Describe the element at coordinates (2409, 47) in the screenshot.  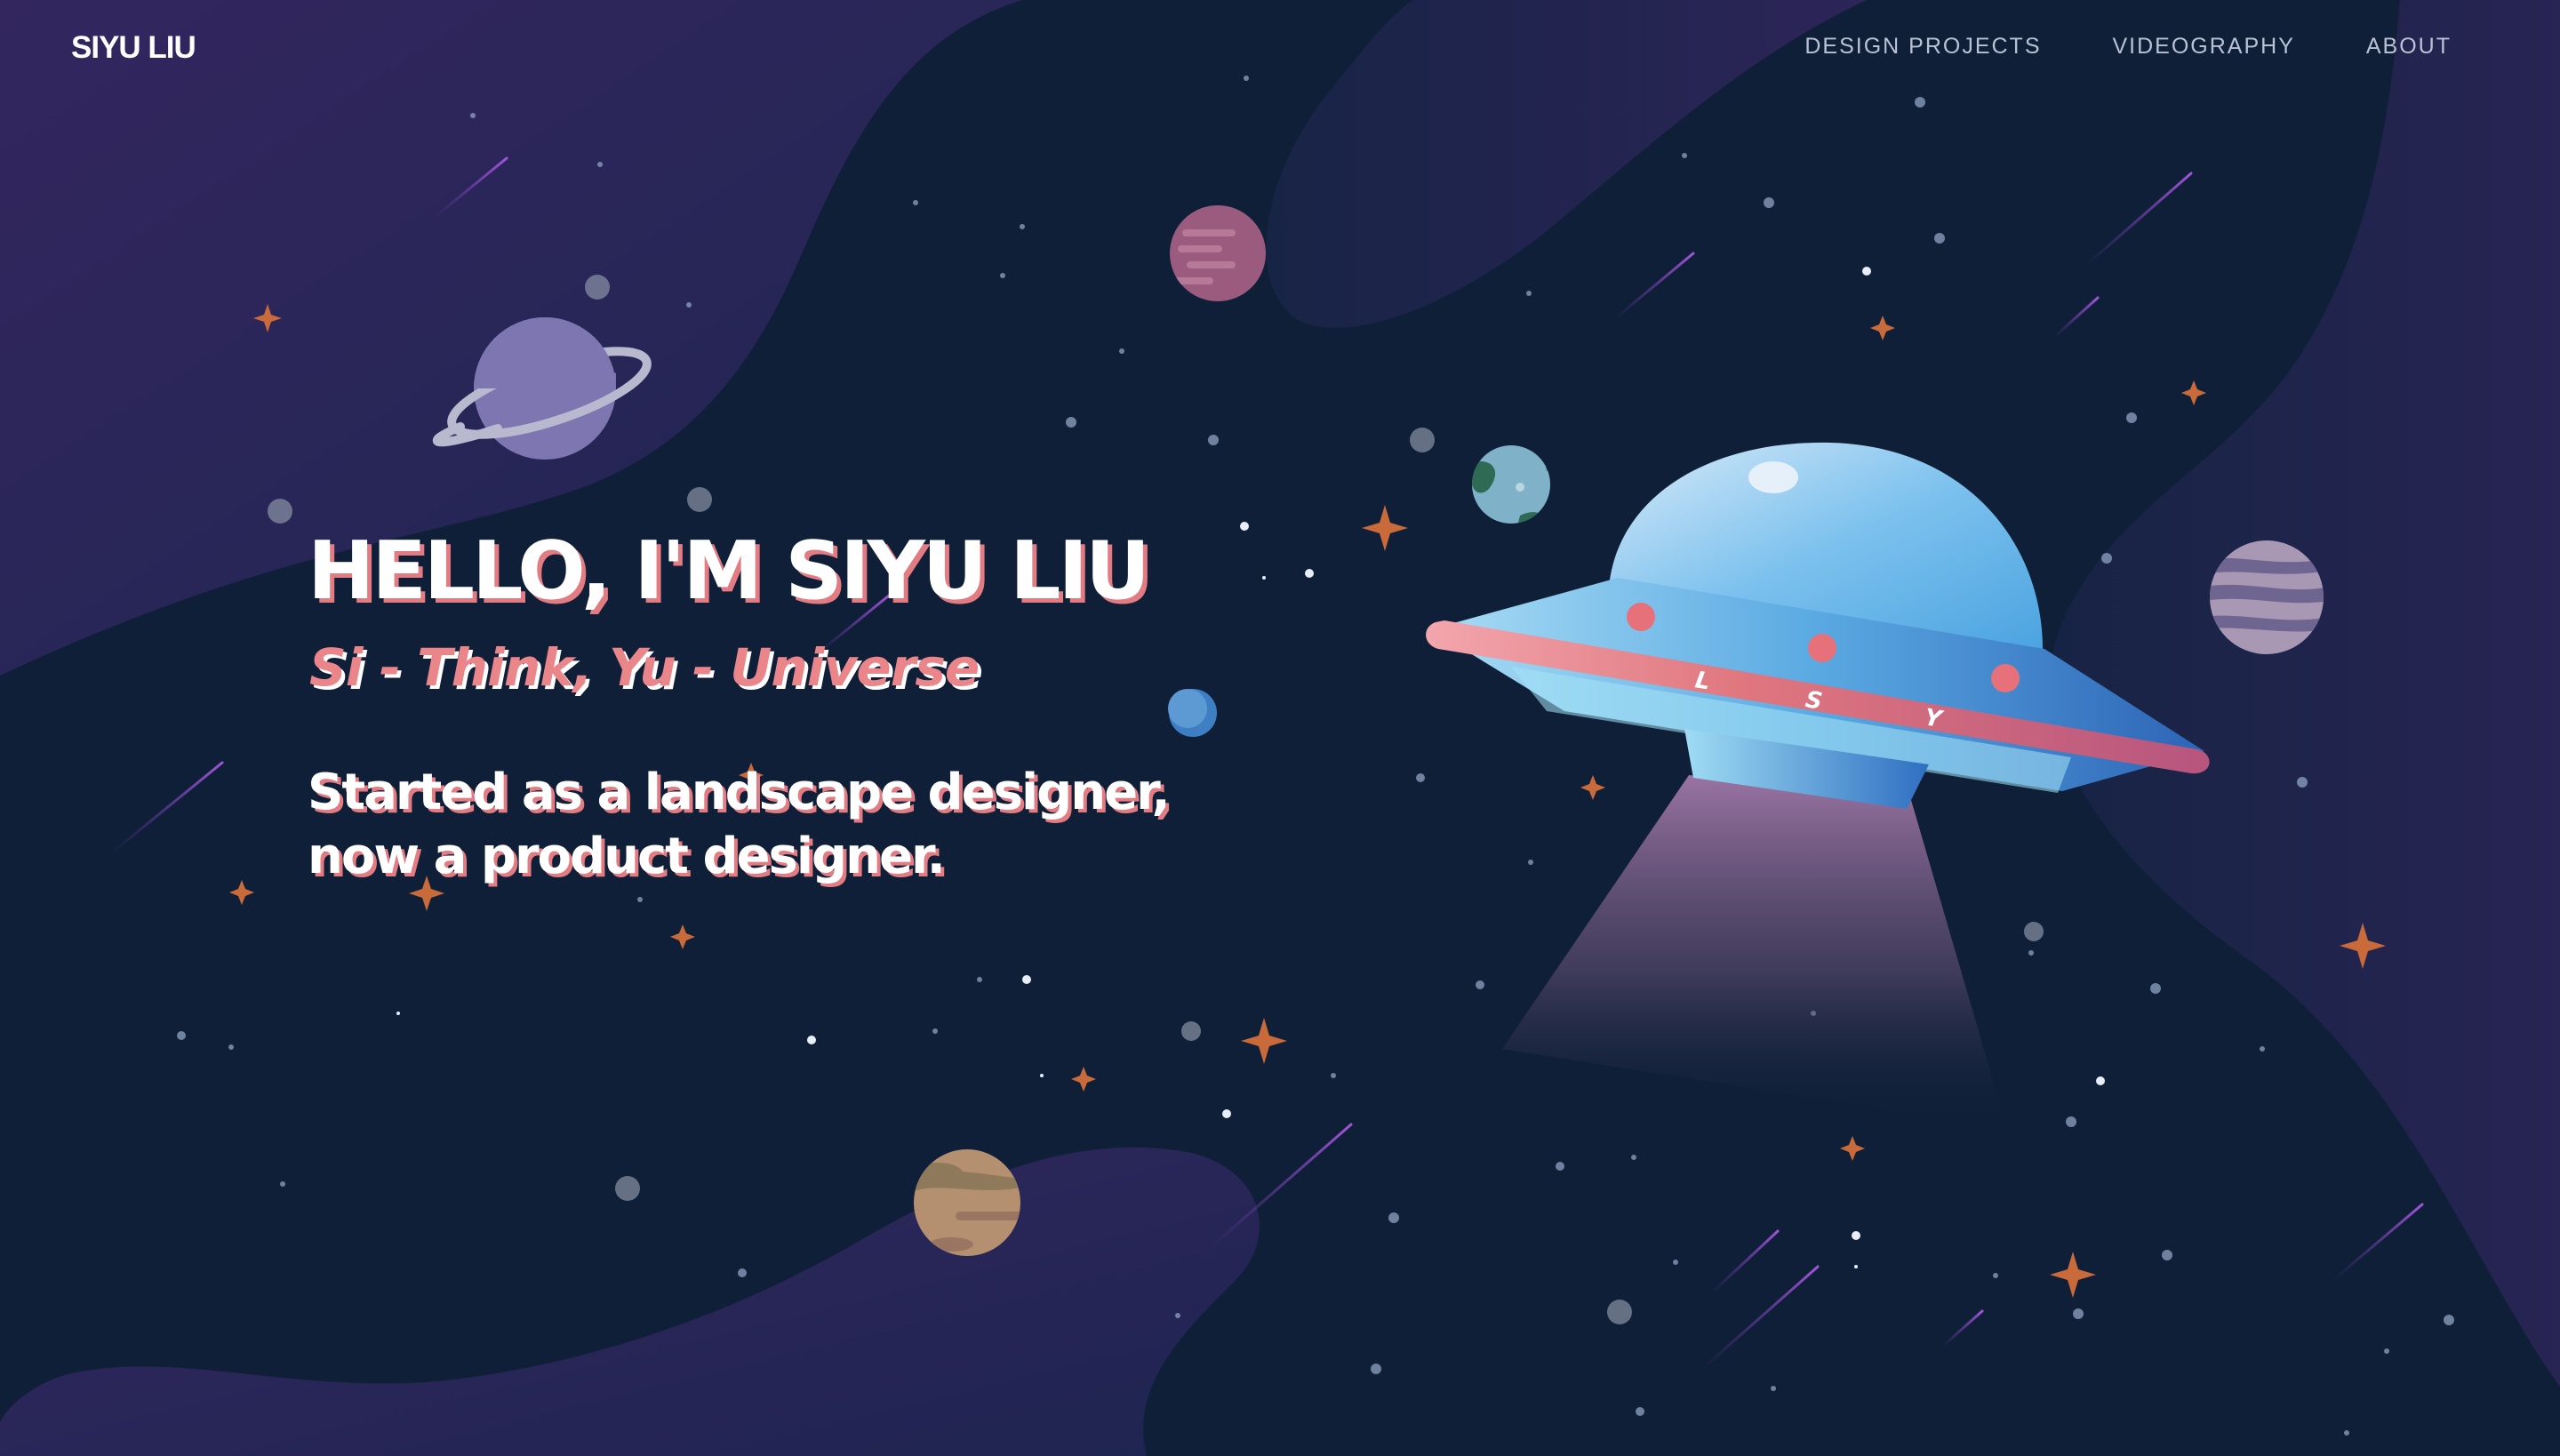
I see `nav-link-about: ABOUT` at that location.